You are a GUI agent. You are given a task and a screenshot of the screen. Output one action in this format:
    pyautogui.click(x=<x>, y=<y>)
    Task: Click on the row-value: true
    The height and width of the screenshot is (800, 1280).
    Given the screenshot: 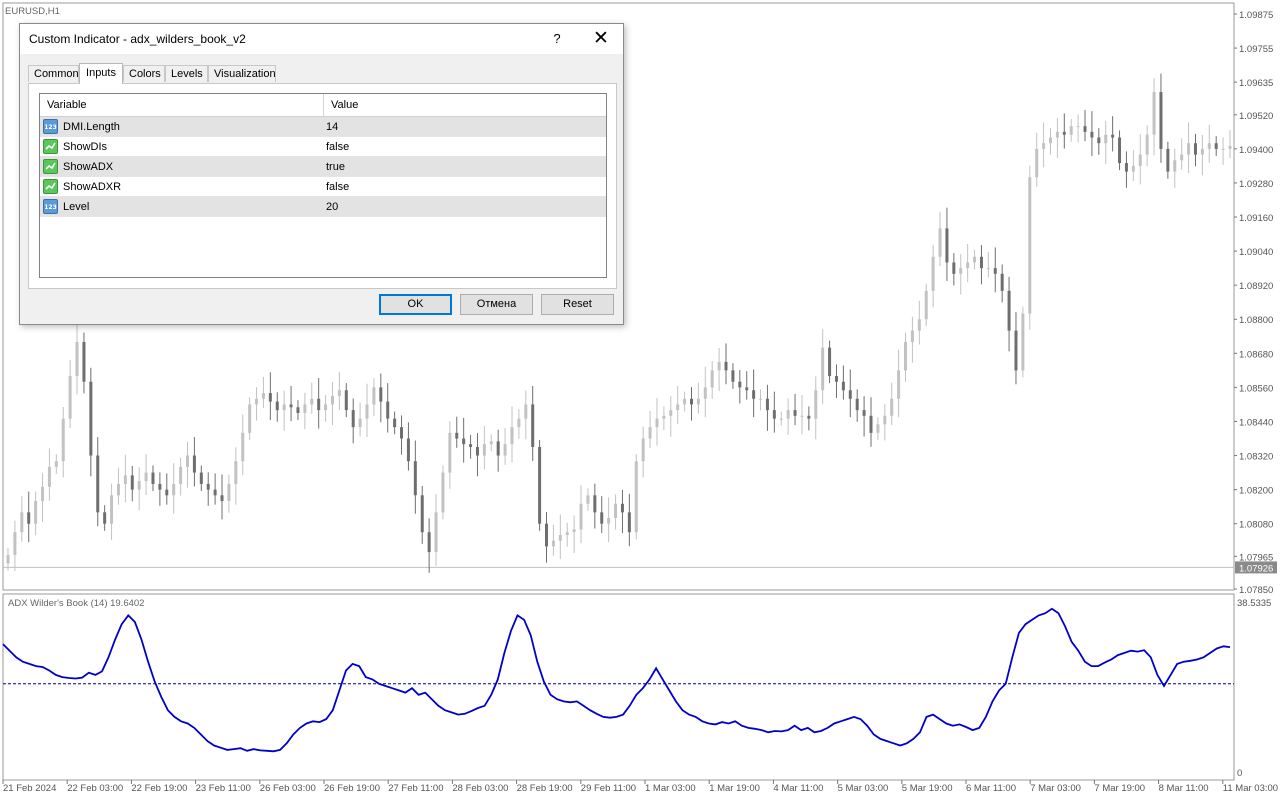 What is the action you would take?
    pyautogui.click(x=335, y=167)
    